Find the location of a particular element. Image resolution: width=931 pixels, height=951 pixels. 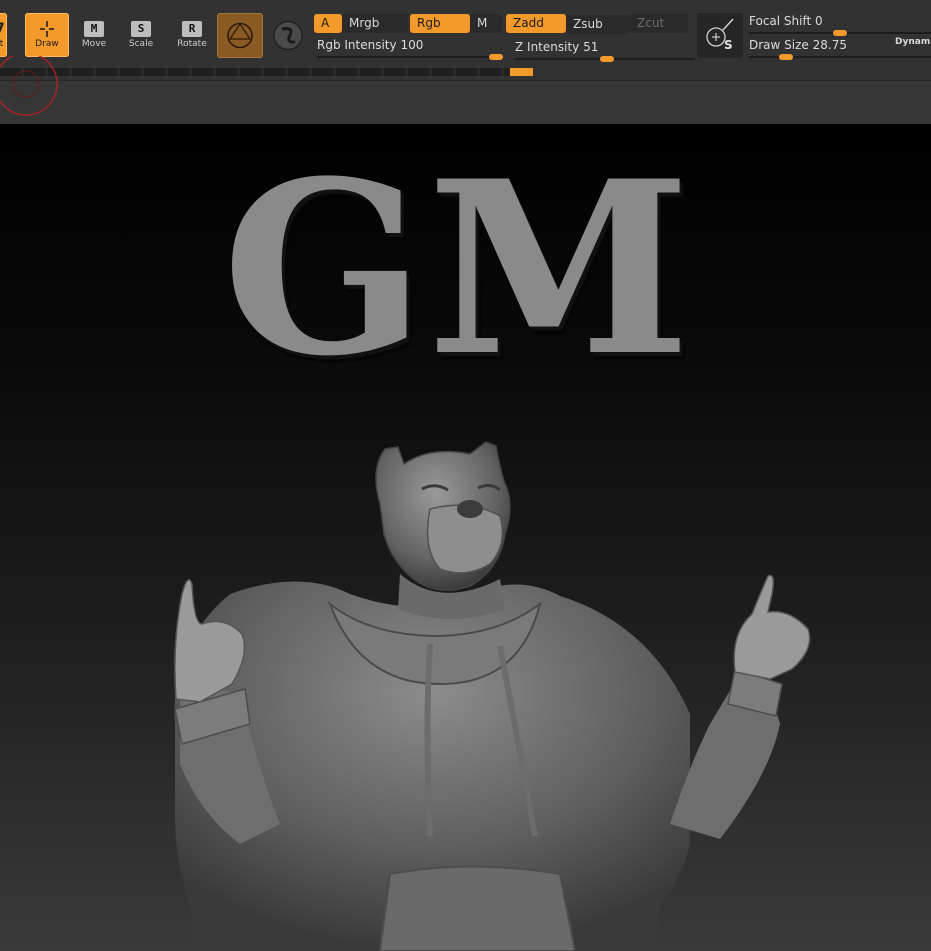

zcut-mode-button: Zcut is located at coordinates (659, 23).